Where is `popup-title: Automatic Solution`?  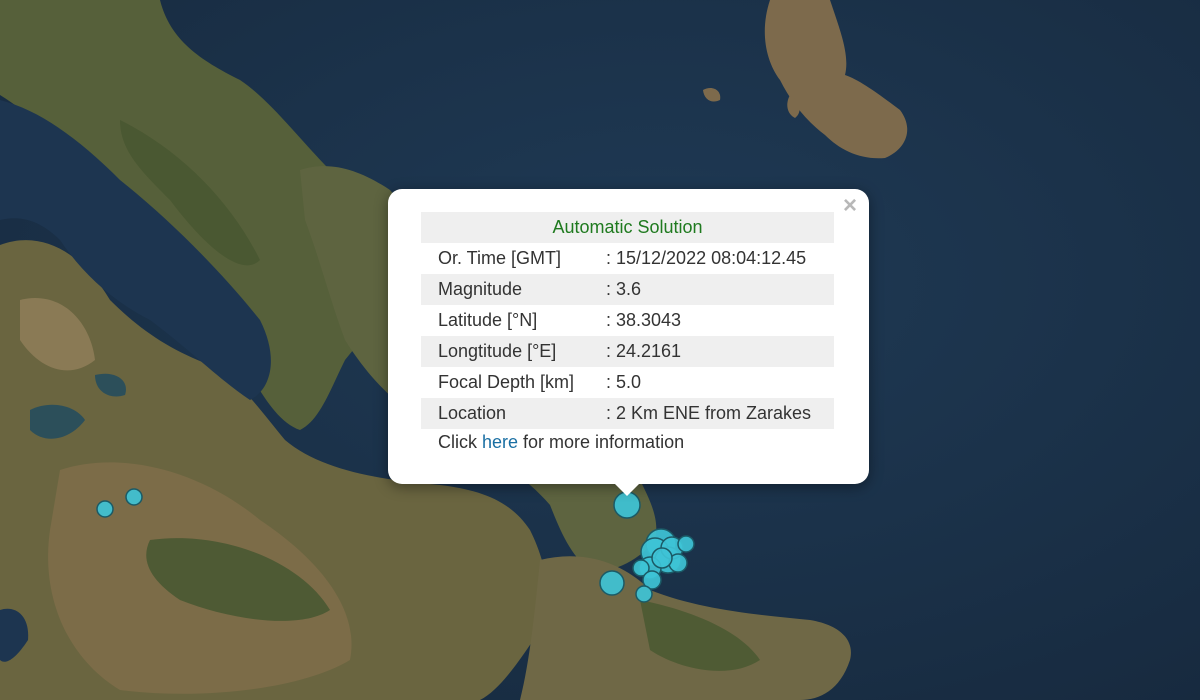
popup-title: Automatic Solution is located at coordinates (627, 227).